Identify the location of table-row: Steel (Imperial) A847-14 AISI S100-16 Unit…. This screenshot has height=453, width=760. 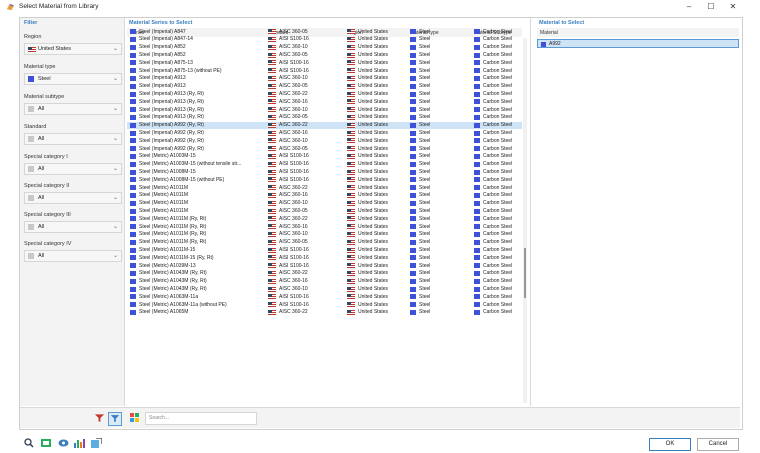
(324, 40).